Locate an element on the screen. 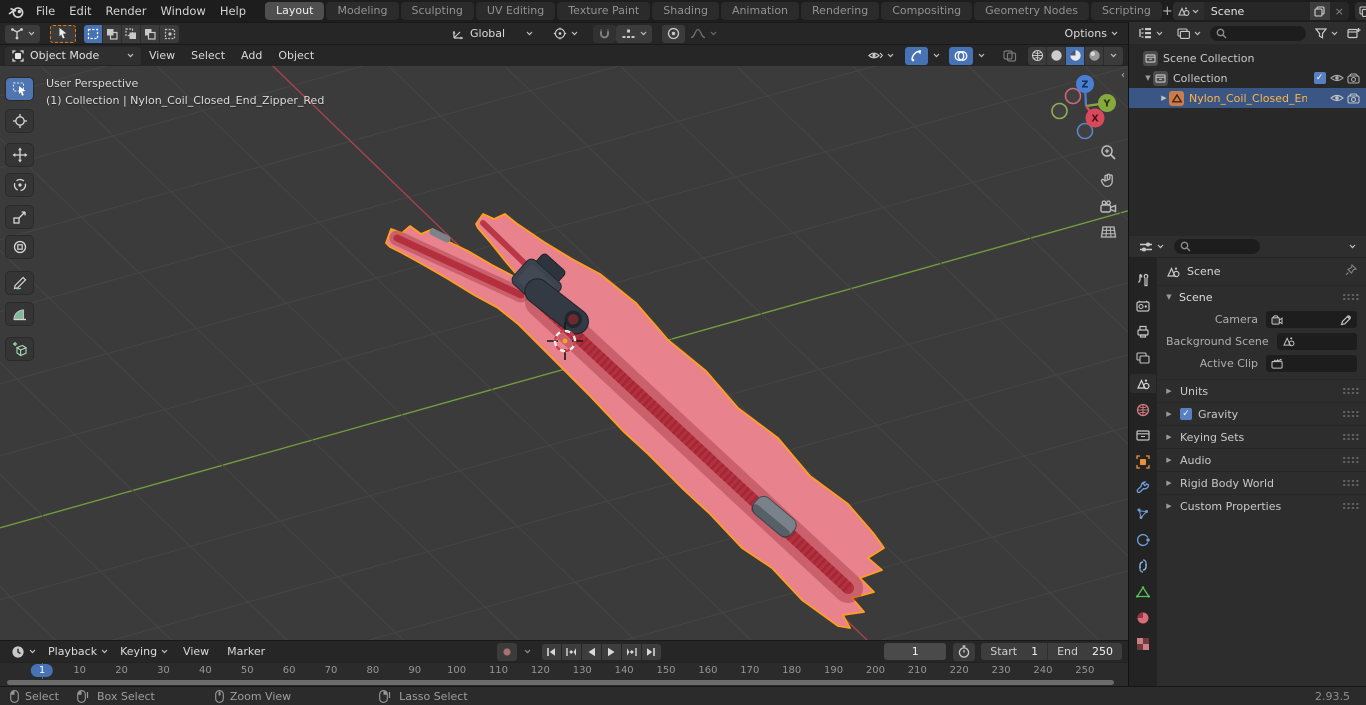 The image size is (1366, 705). outliner-search-input is located at coordinates (1258, 33).